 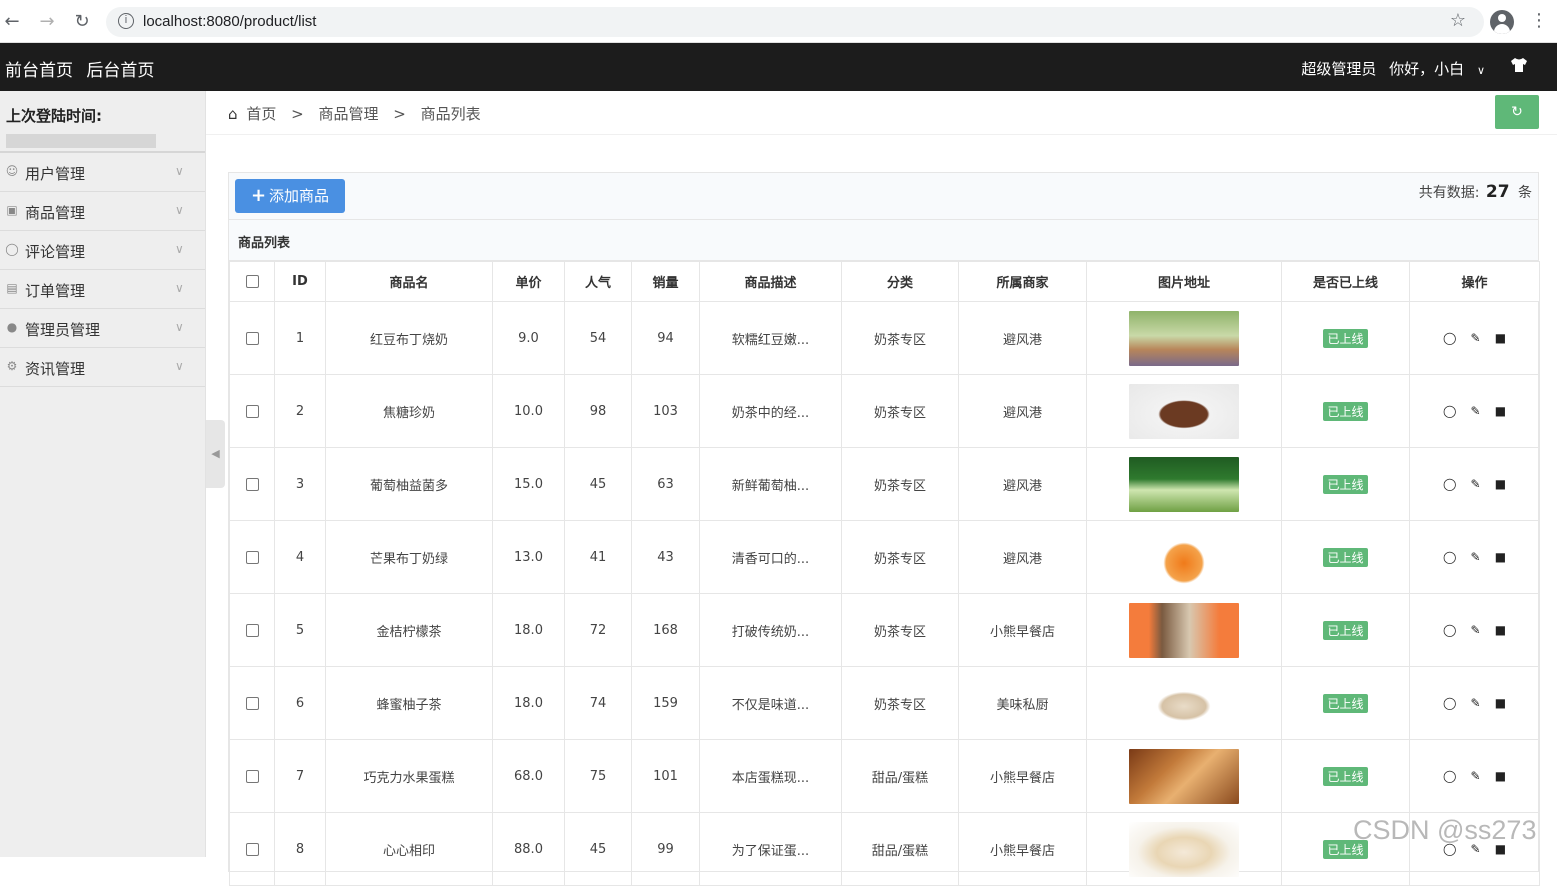 What do you see at coordinates (300, 849) in the screenshot?
I see `cell-id: 8` at bounding box center [300, 849].